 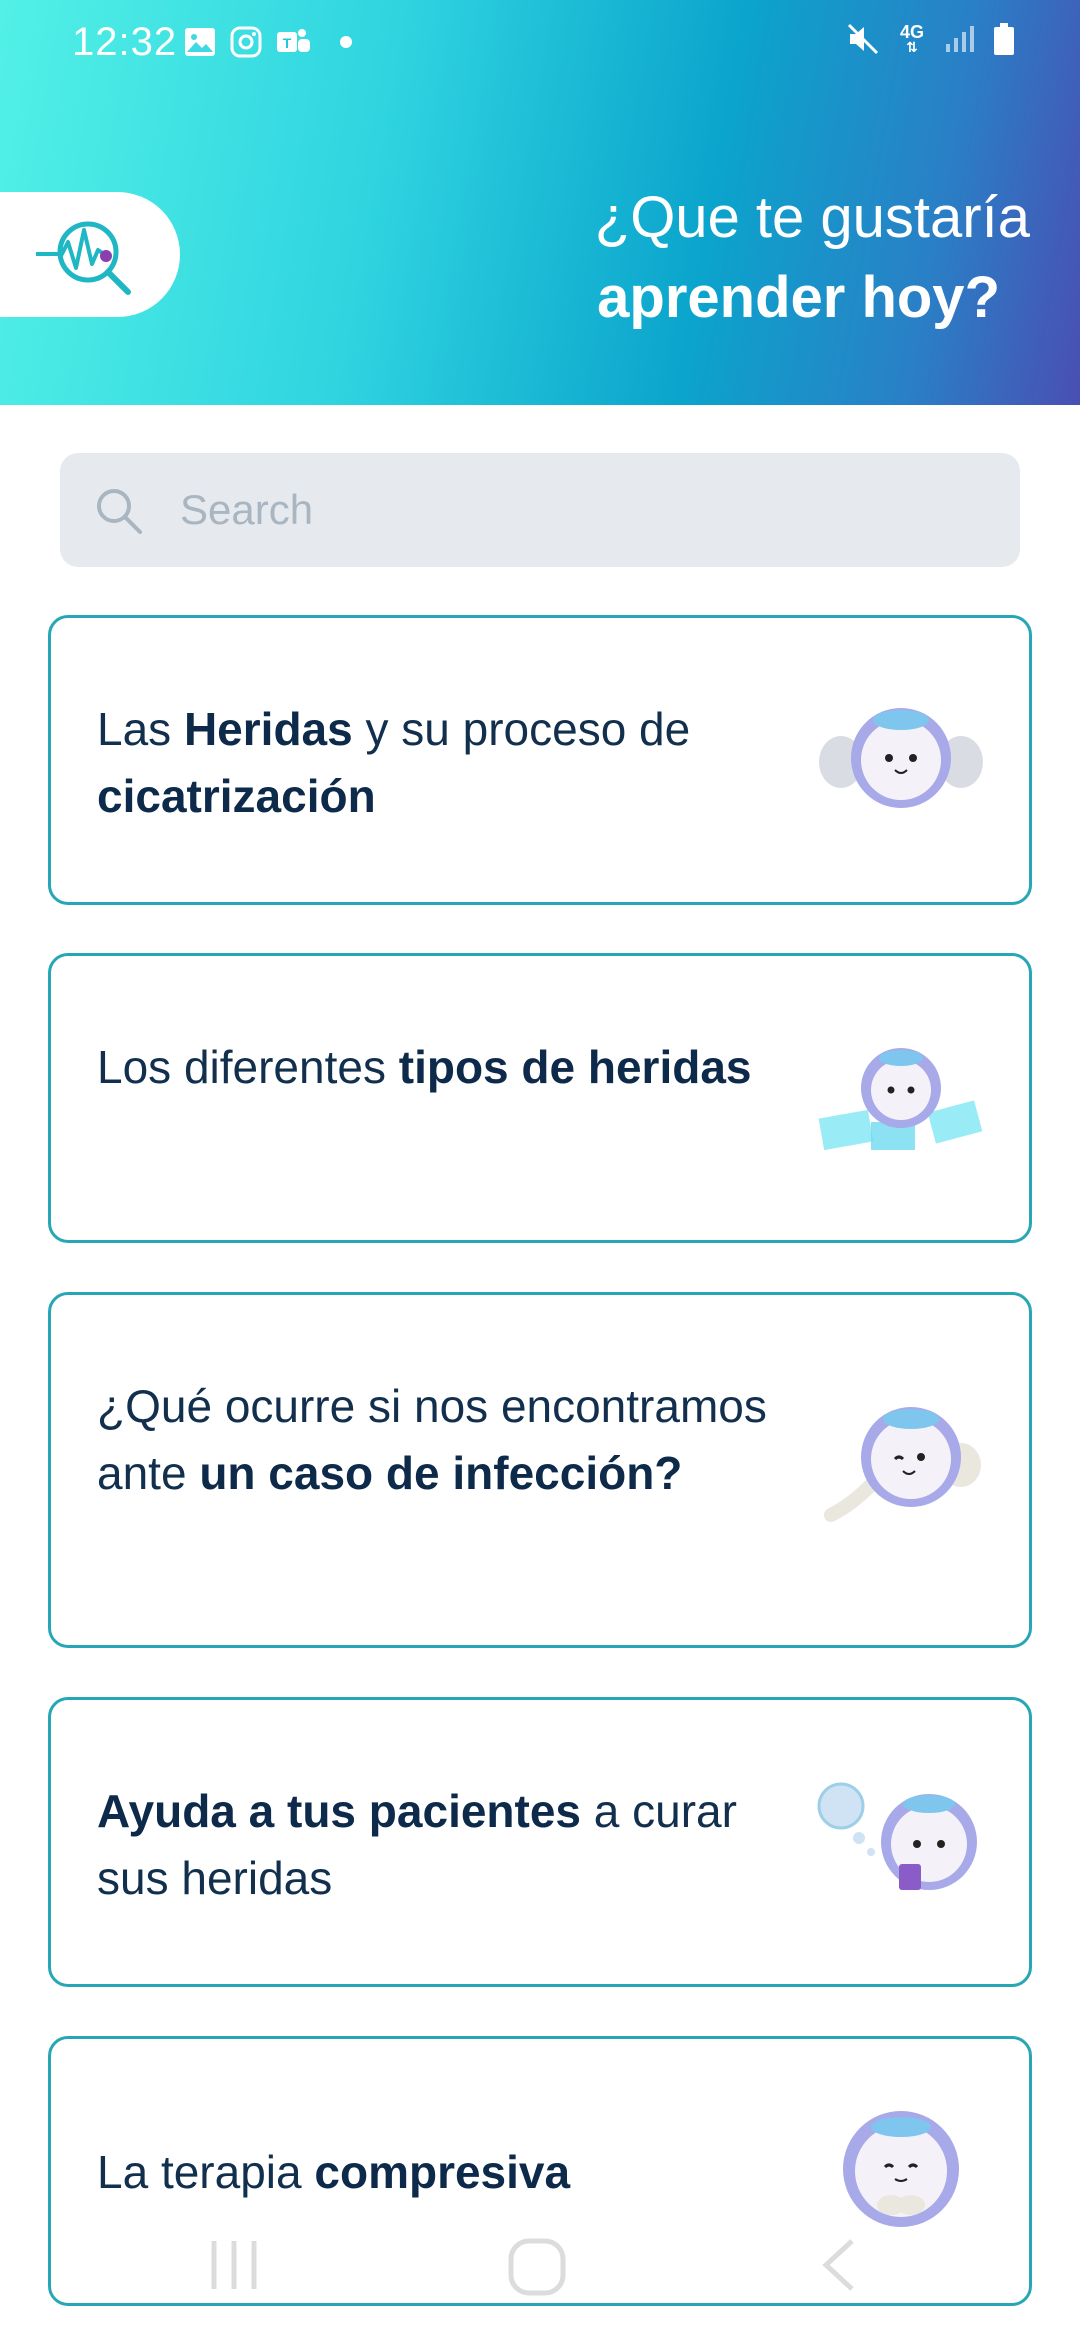 What do you see at coordinates (578, 510) in the screenshot?
I see `search-input` at bounding box center [578, 510].